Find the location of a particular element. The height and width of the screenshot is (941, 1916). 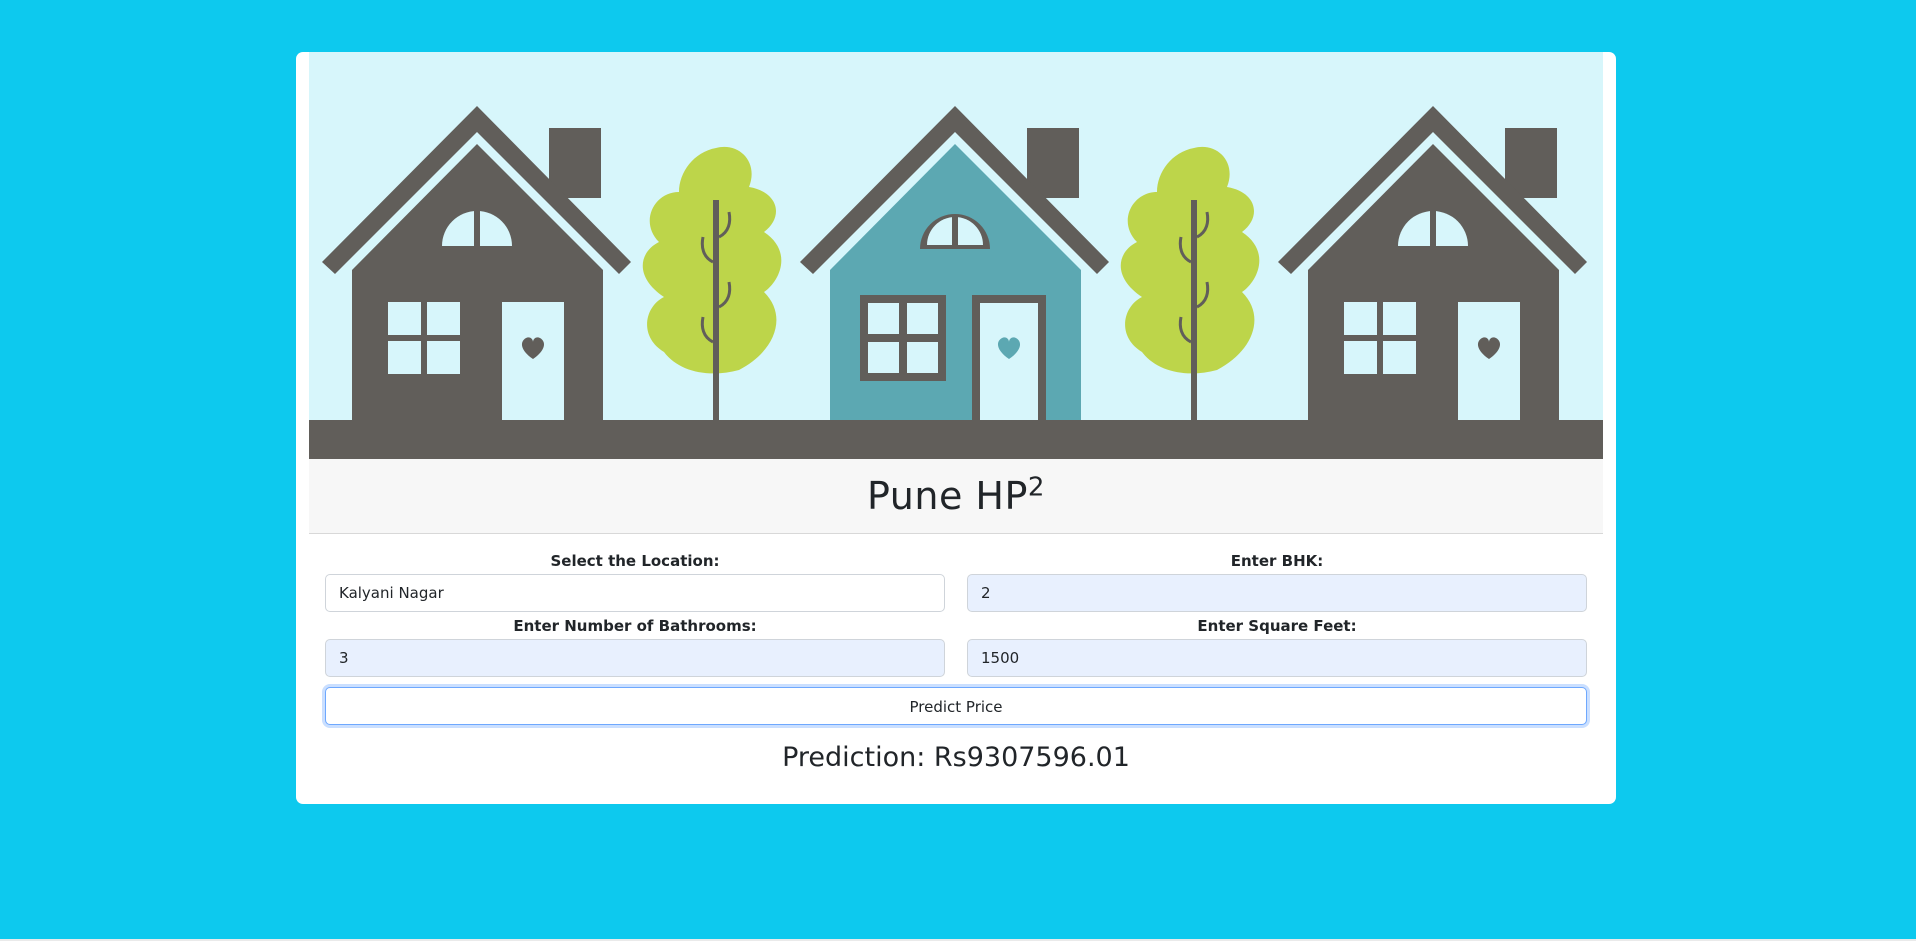

house-left-icon is located at coordinates (476, 263).